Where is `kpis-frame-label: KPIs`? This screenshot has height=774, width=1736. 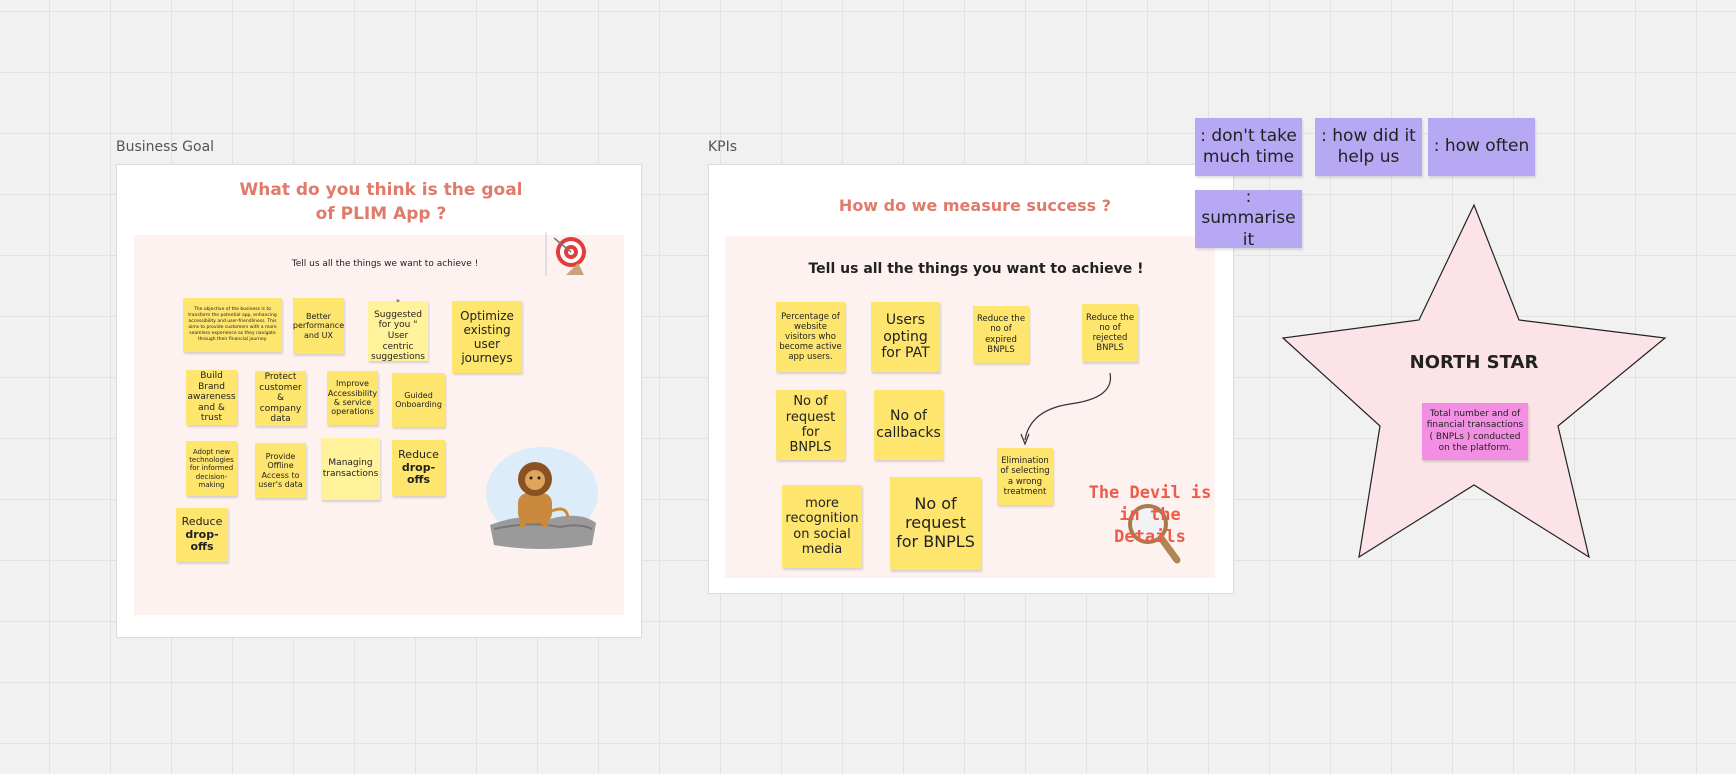 kpis-frame-label: KPIs is located at coordinates (722, 147).